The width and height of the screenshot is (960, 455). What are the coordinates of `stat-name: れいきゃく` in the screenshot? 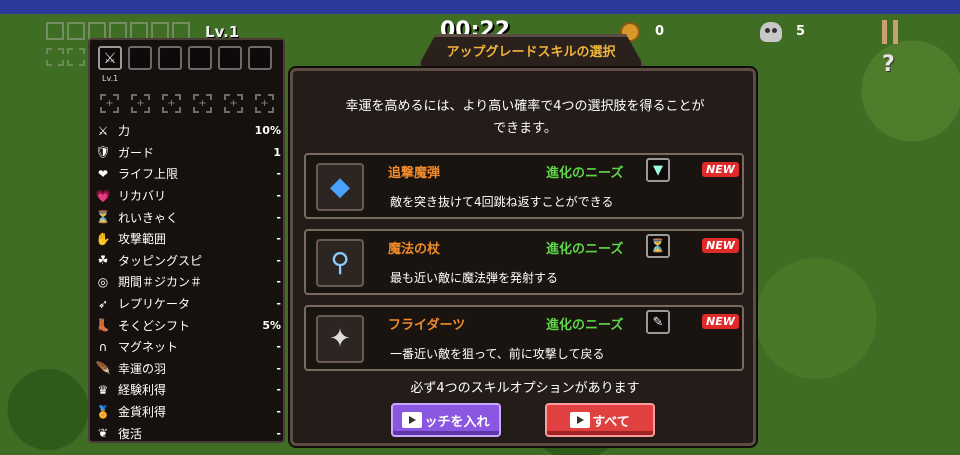 It's located at (148, 217).